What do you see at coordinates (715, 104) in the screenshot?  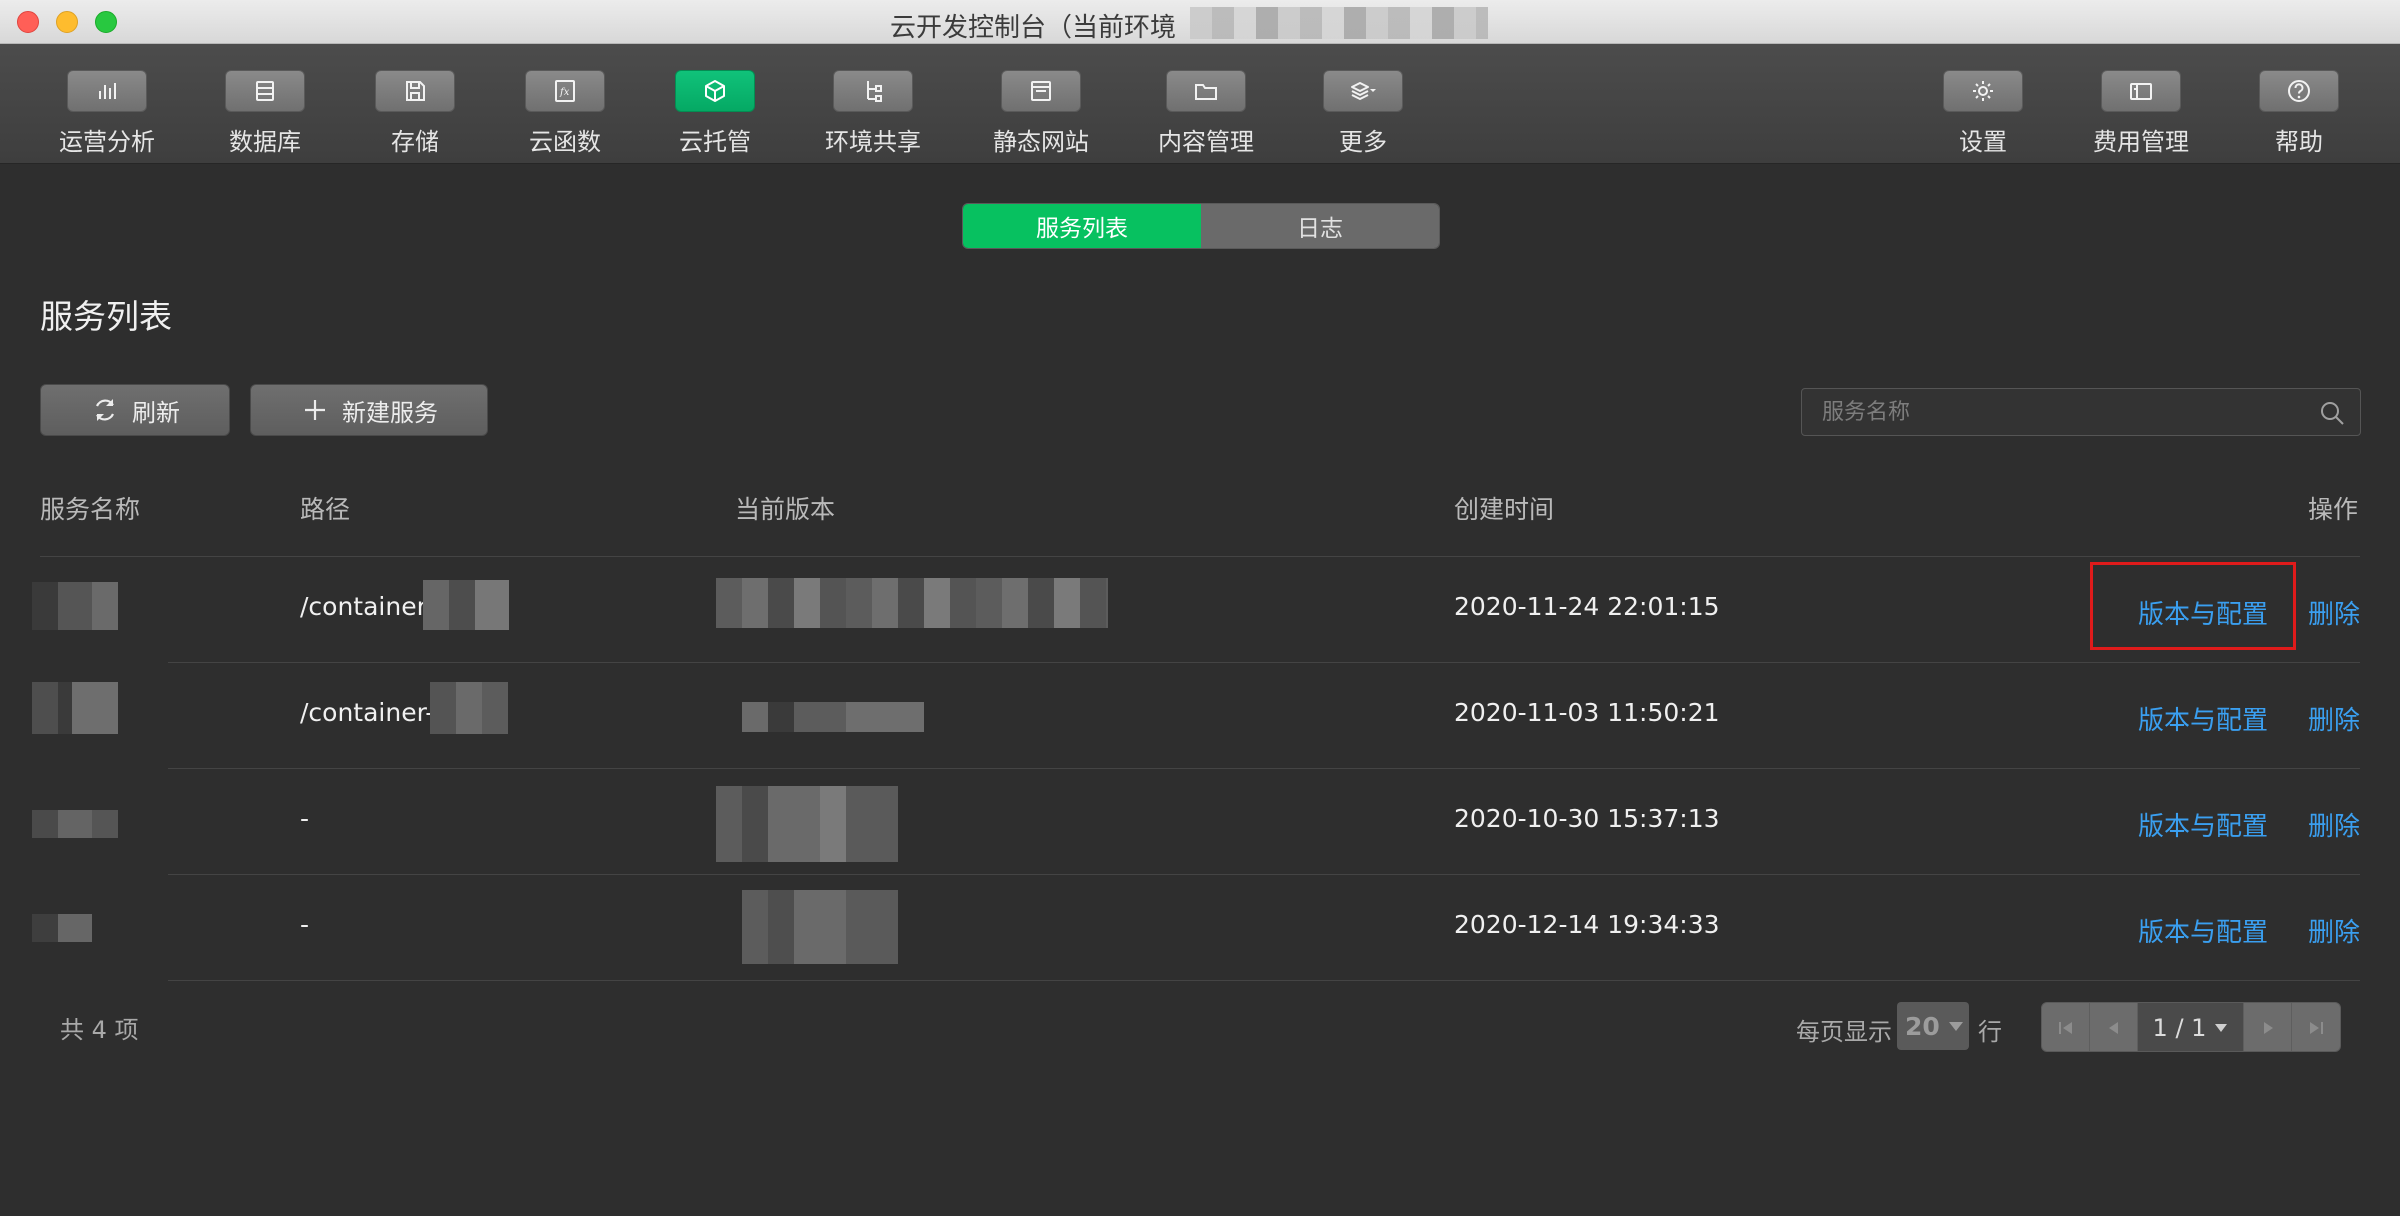 I see `toolbar-cloud-hosting: 云托管` at bounding box center [715, 104].